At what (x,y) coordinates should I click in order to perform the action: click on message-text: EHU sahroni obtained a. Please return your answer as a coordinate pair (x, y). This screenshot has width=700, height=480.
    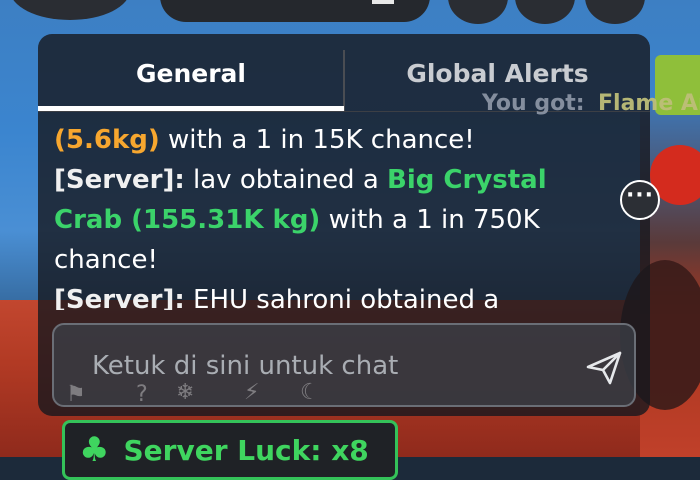
    Looking at the image, I should click on (342, 297).